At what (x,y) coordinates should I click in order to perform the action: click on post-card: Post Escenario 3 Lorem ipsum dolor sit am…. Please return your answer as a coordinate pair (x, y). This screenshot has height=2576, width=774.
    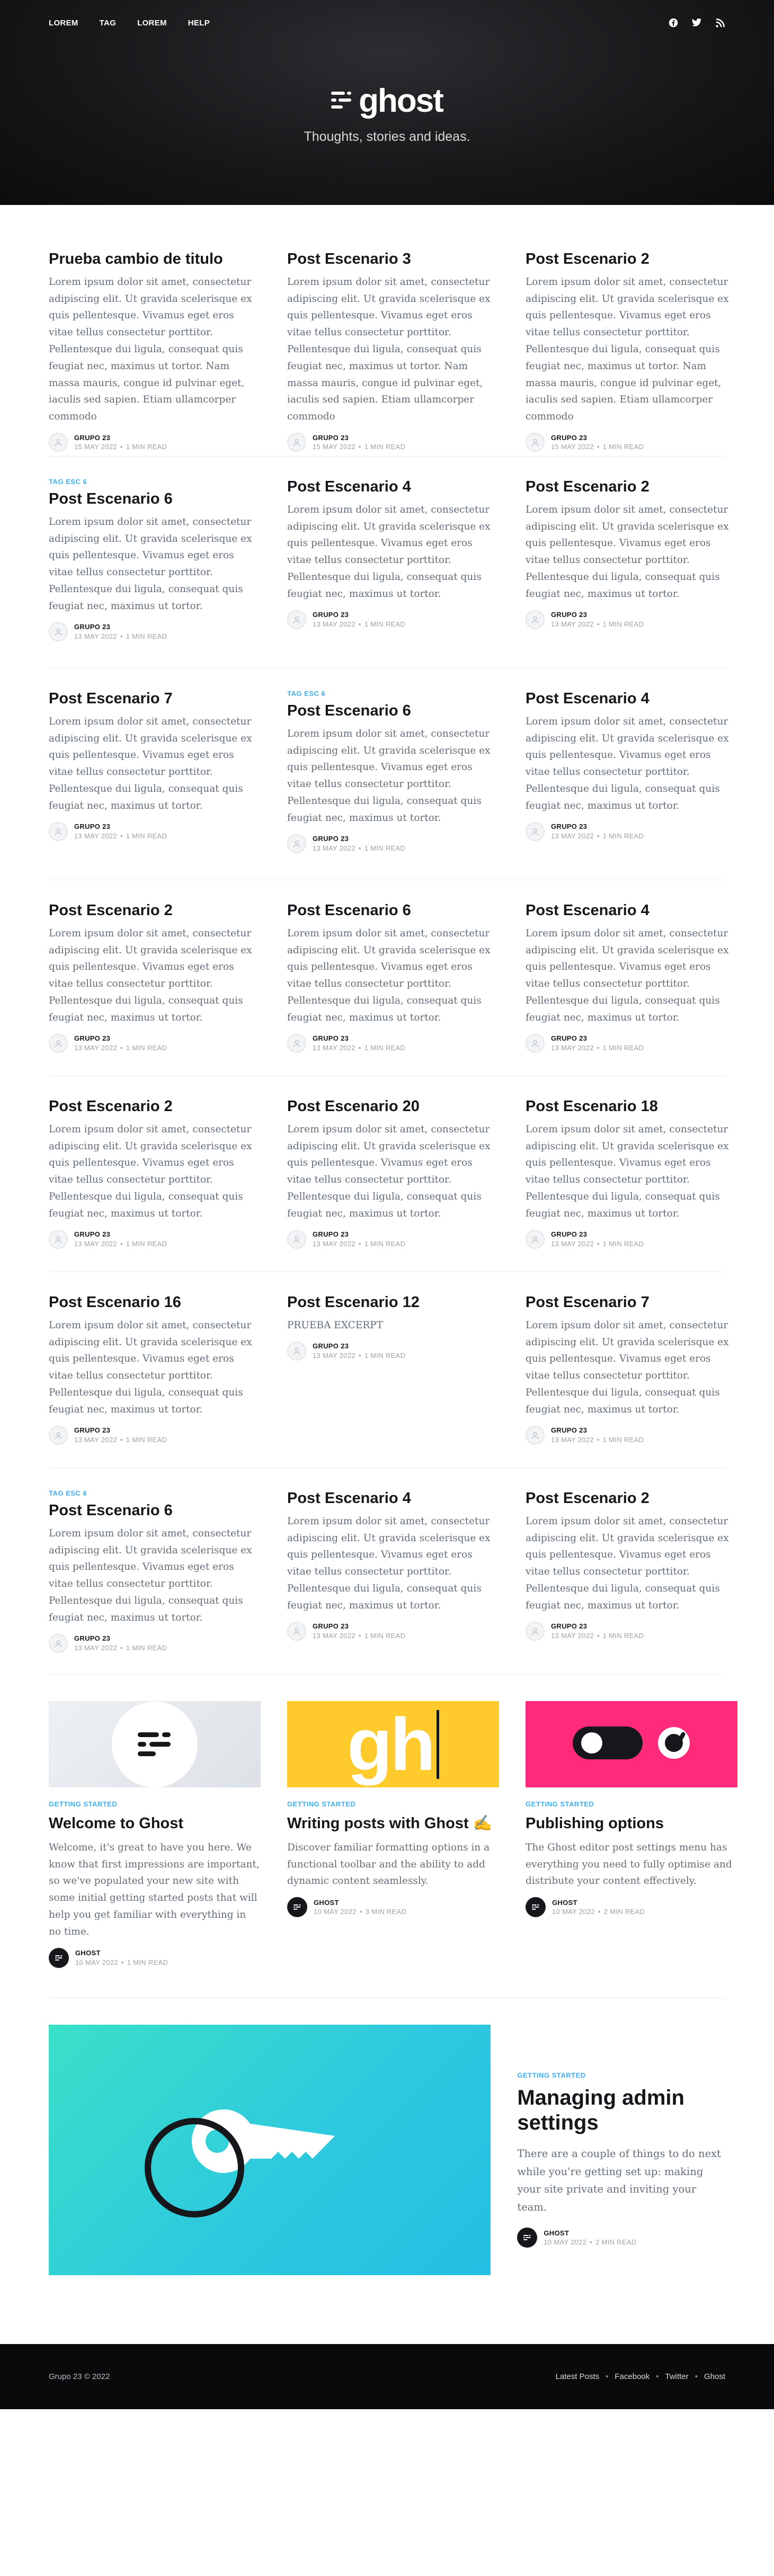
    Looking at the image, I should click on (393, 353).